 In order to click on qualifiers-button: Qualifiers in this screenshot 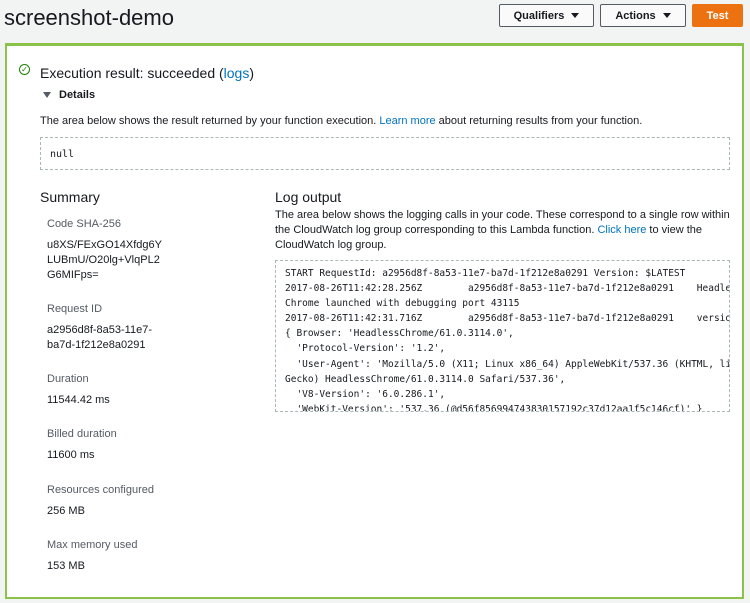, I will do `click(546, 15)`.